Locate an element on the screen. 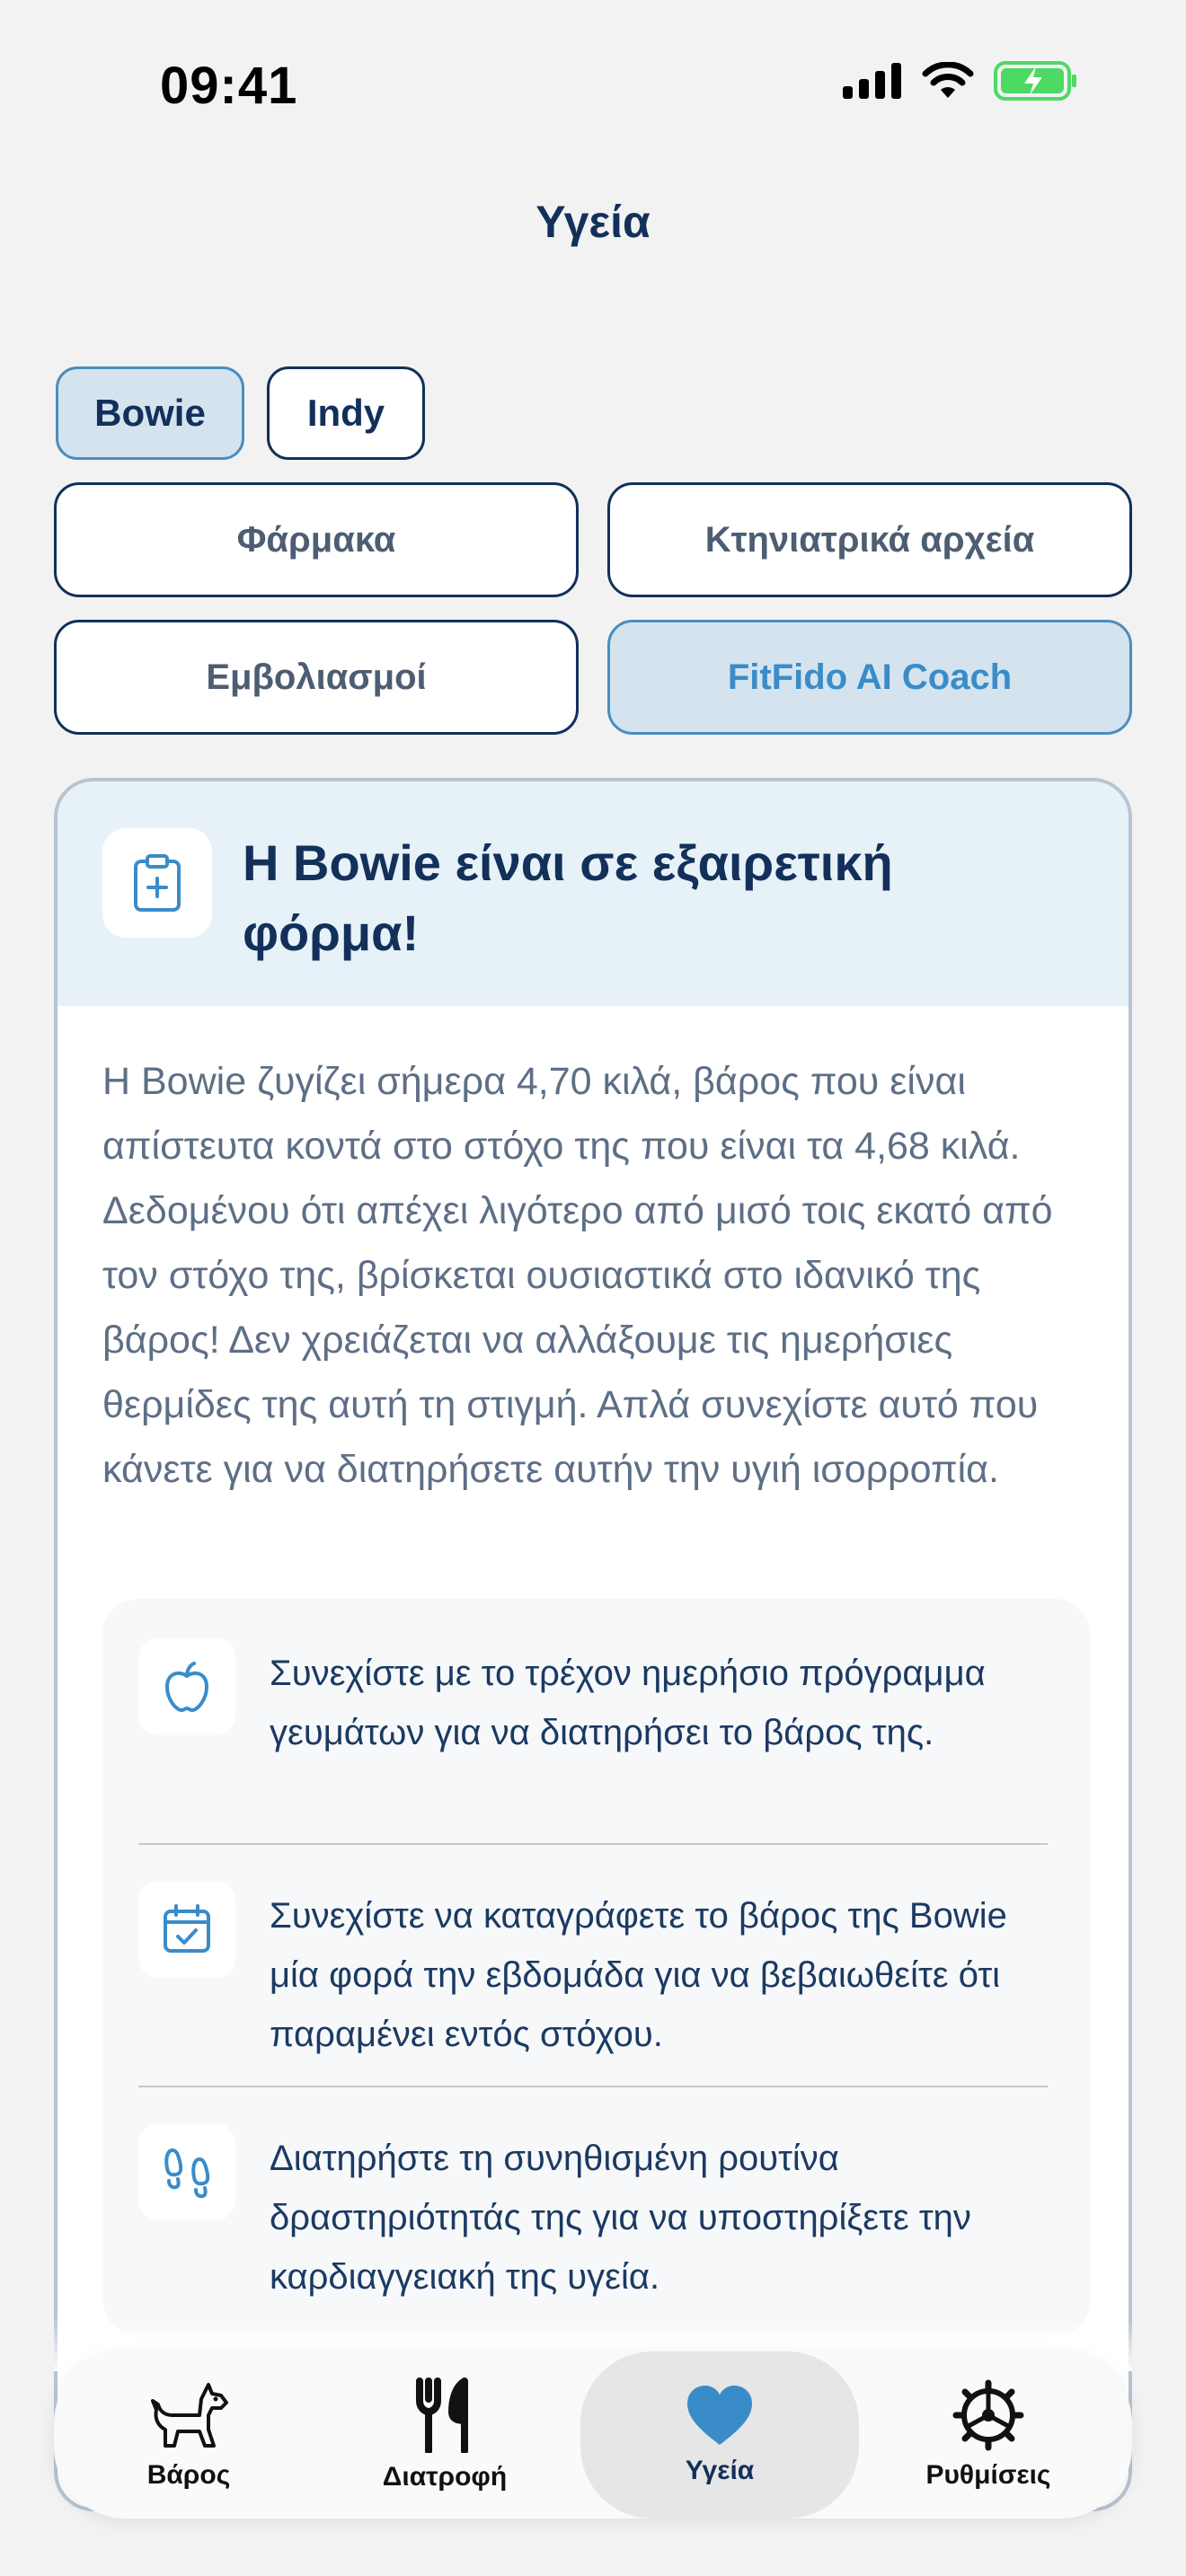 The image size is (1186, 2576). clipboard-plus-icon is located at coordinates (157, 883).